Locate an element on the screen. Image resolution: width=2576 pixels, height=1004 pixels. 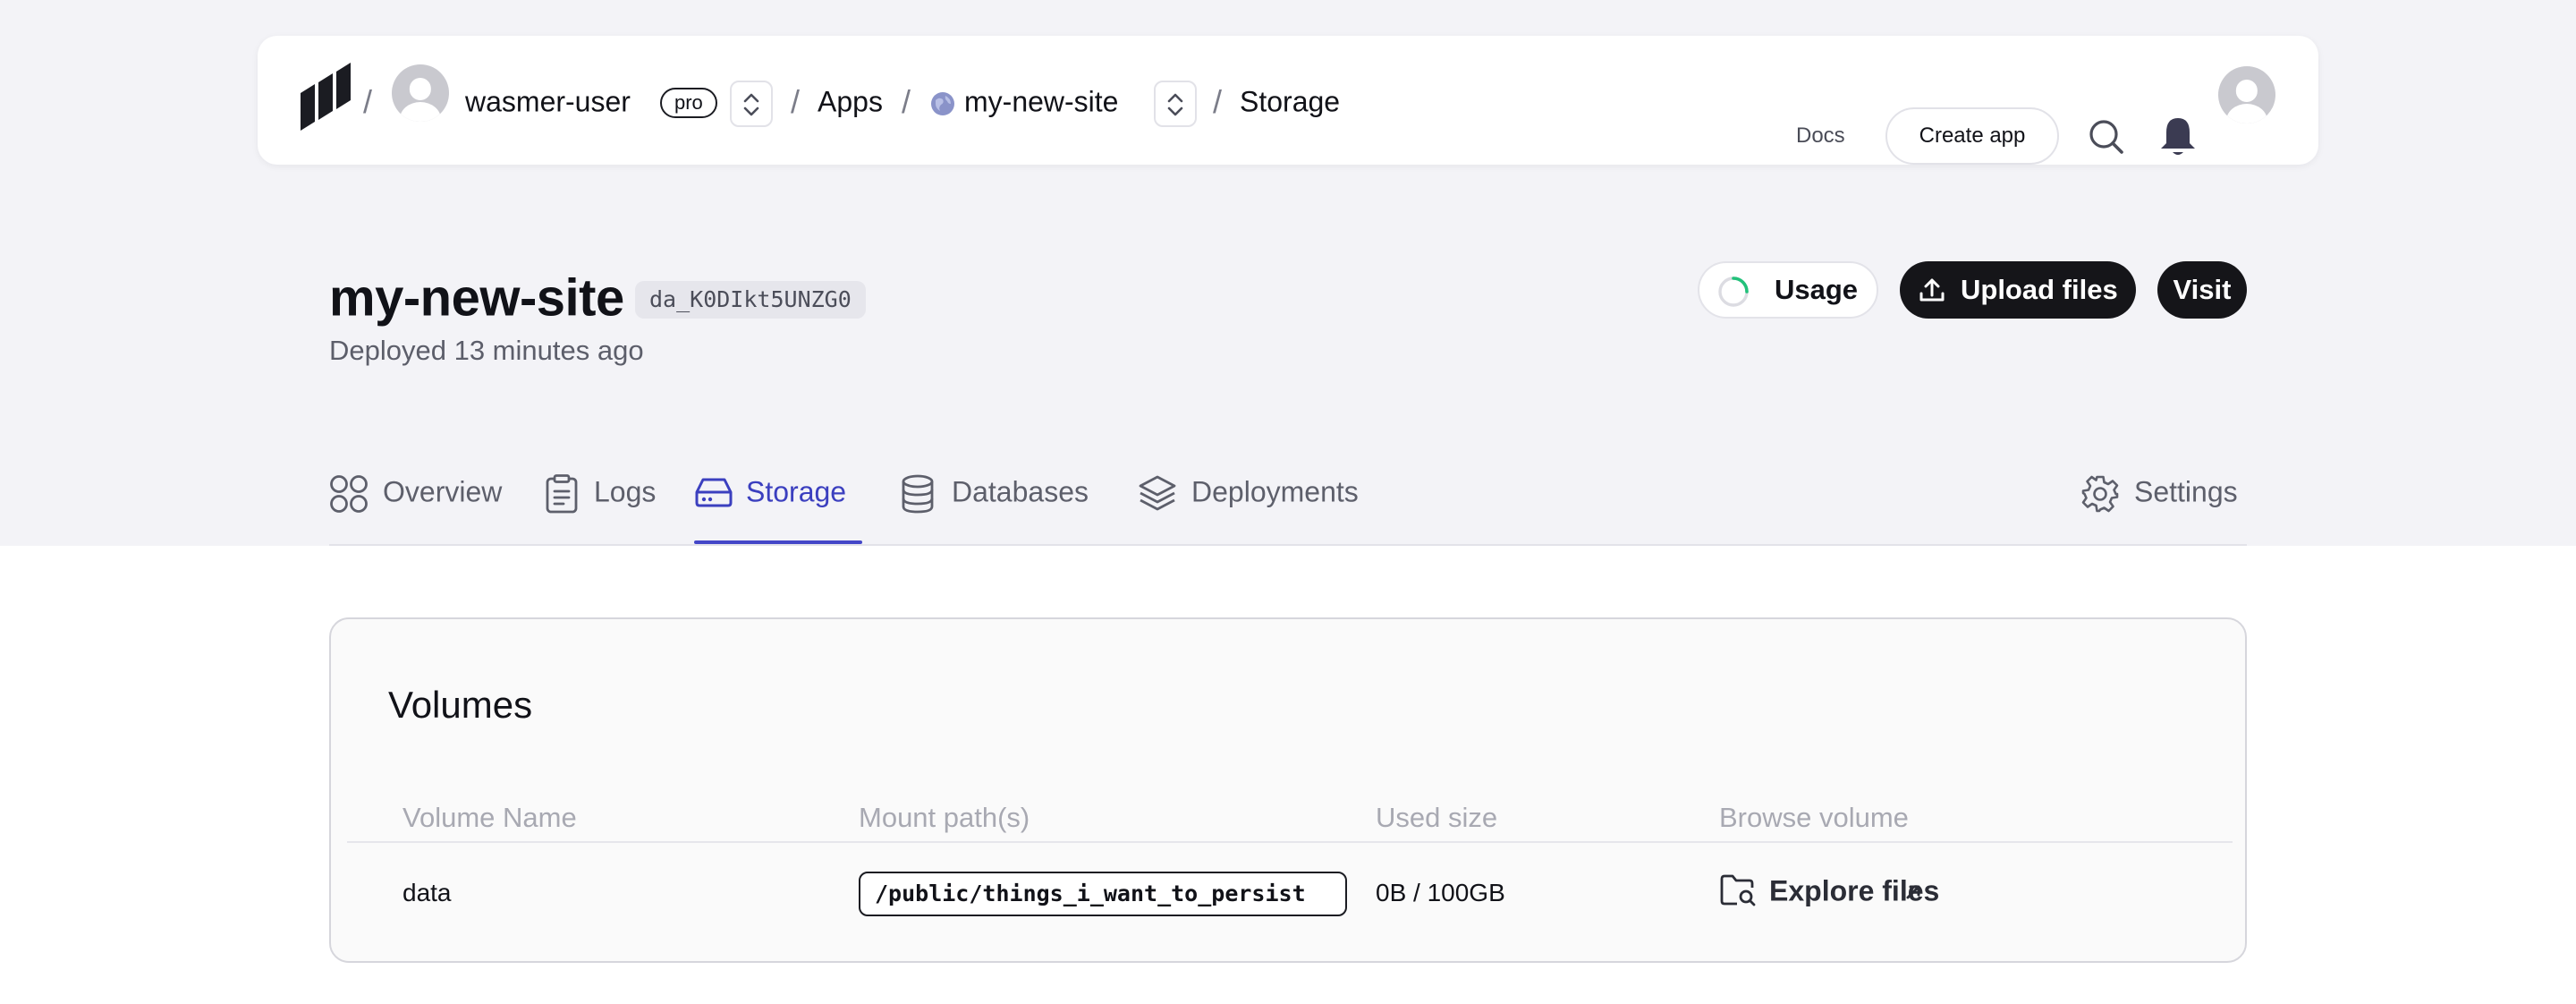
upload-files-button: Upload files is located at coordinates (2018, 290).